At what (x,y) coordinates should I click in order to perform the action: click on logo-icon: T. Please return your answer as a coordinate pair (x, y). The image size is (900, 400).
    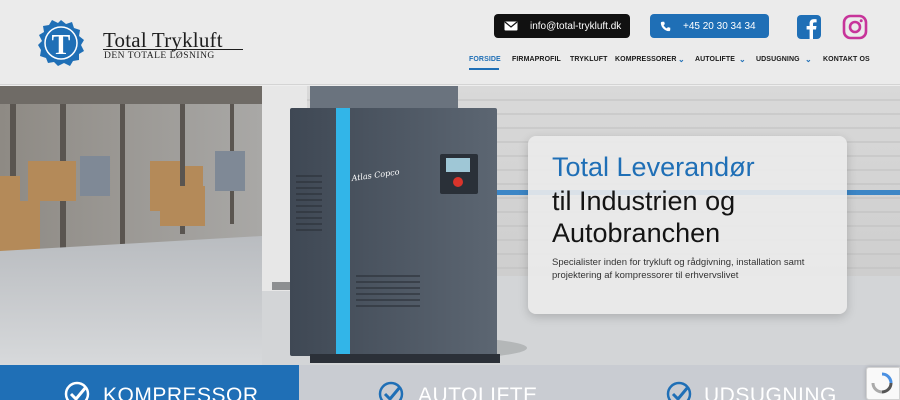
    Looking at the image, I should click on (61, 43).